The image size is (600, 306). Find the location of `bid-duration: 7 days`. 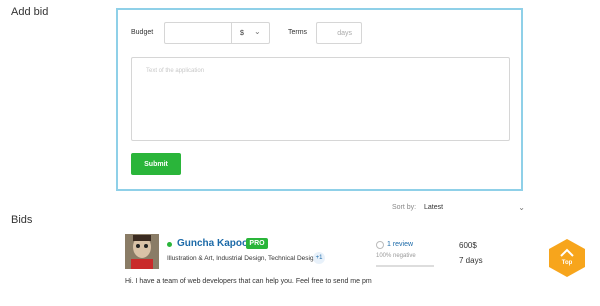

bid-duration: 7 days is located at coordinates (471, 260).